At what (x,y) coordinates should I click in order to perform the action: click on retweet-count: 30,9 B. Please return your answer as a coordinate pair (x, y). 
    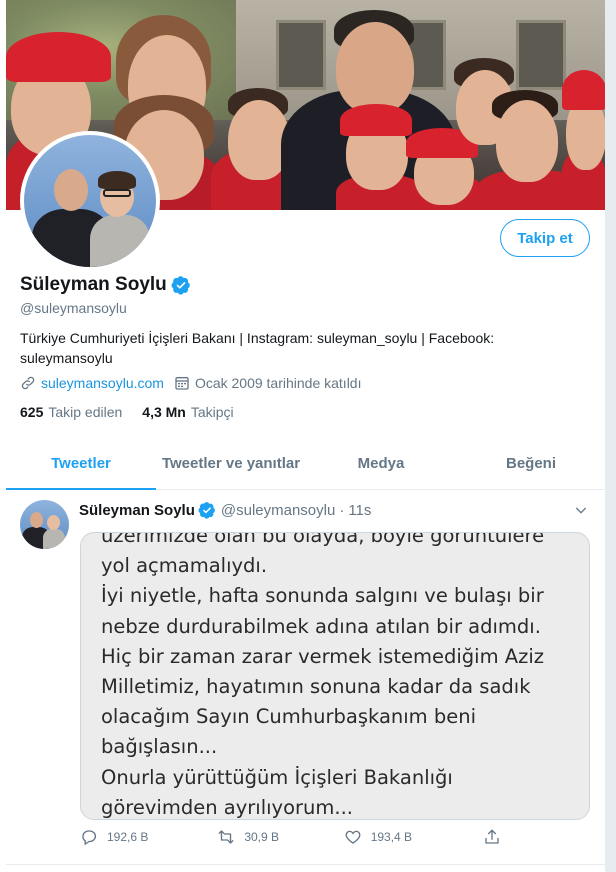
    Looking at the image, I should click on (262, 837).